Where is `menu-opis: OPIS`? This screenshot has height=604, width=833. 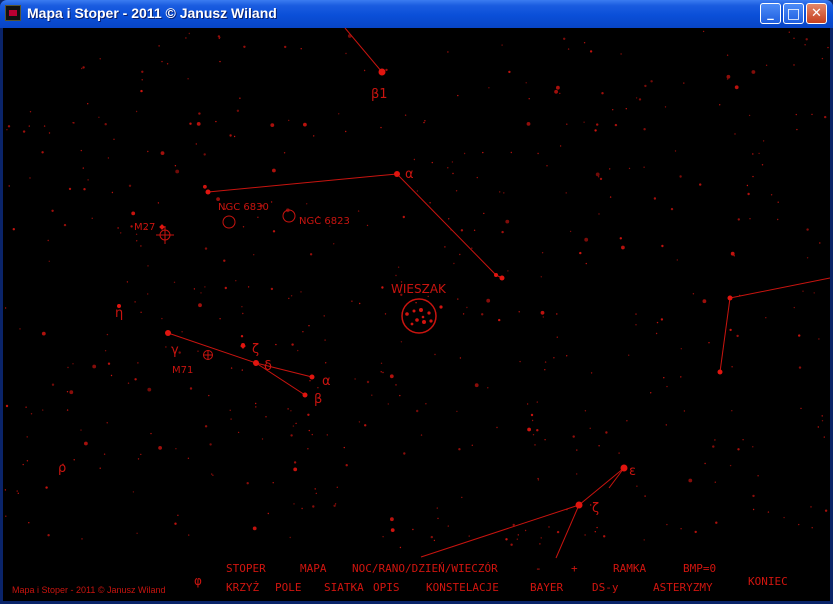
menu-opis: OPIS is located at coordinates (386, 587).